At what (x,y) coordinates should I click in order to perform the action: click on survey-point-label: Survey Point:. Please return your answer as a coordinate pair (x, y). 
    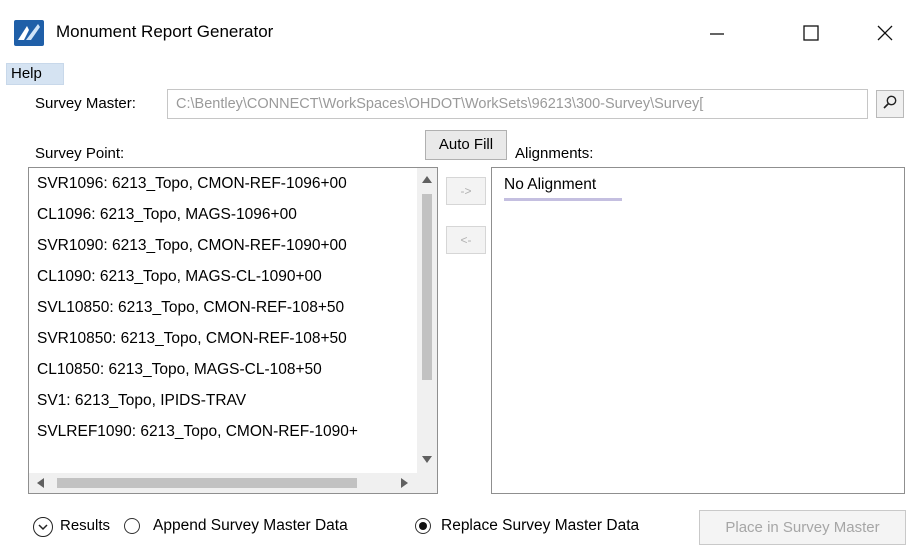
    Looking at the image, I should click on (80, 153).